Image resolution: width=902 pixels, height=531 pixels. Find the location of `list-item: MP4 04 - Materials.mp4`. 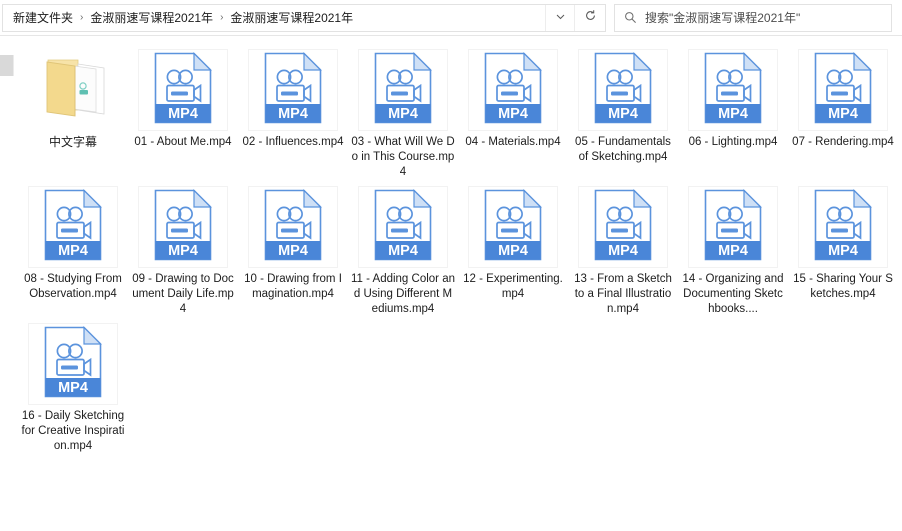

list-item: MP4 04 - Materials.mp4 is located at coordinates (513, 111).